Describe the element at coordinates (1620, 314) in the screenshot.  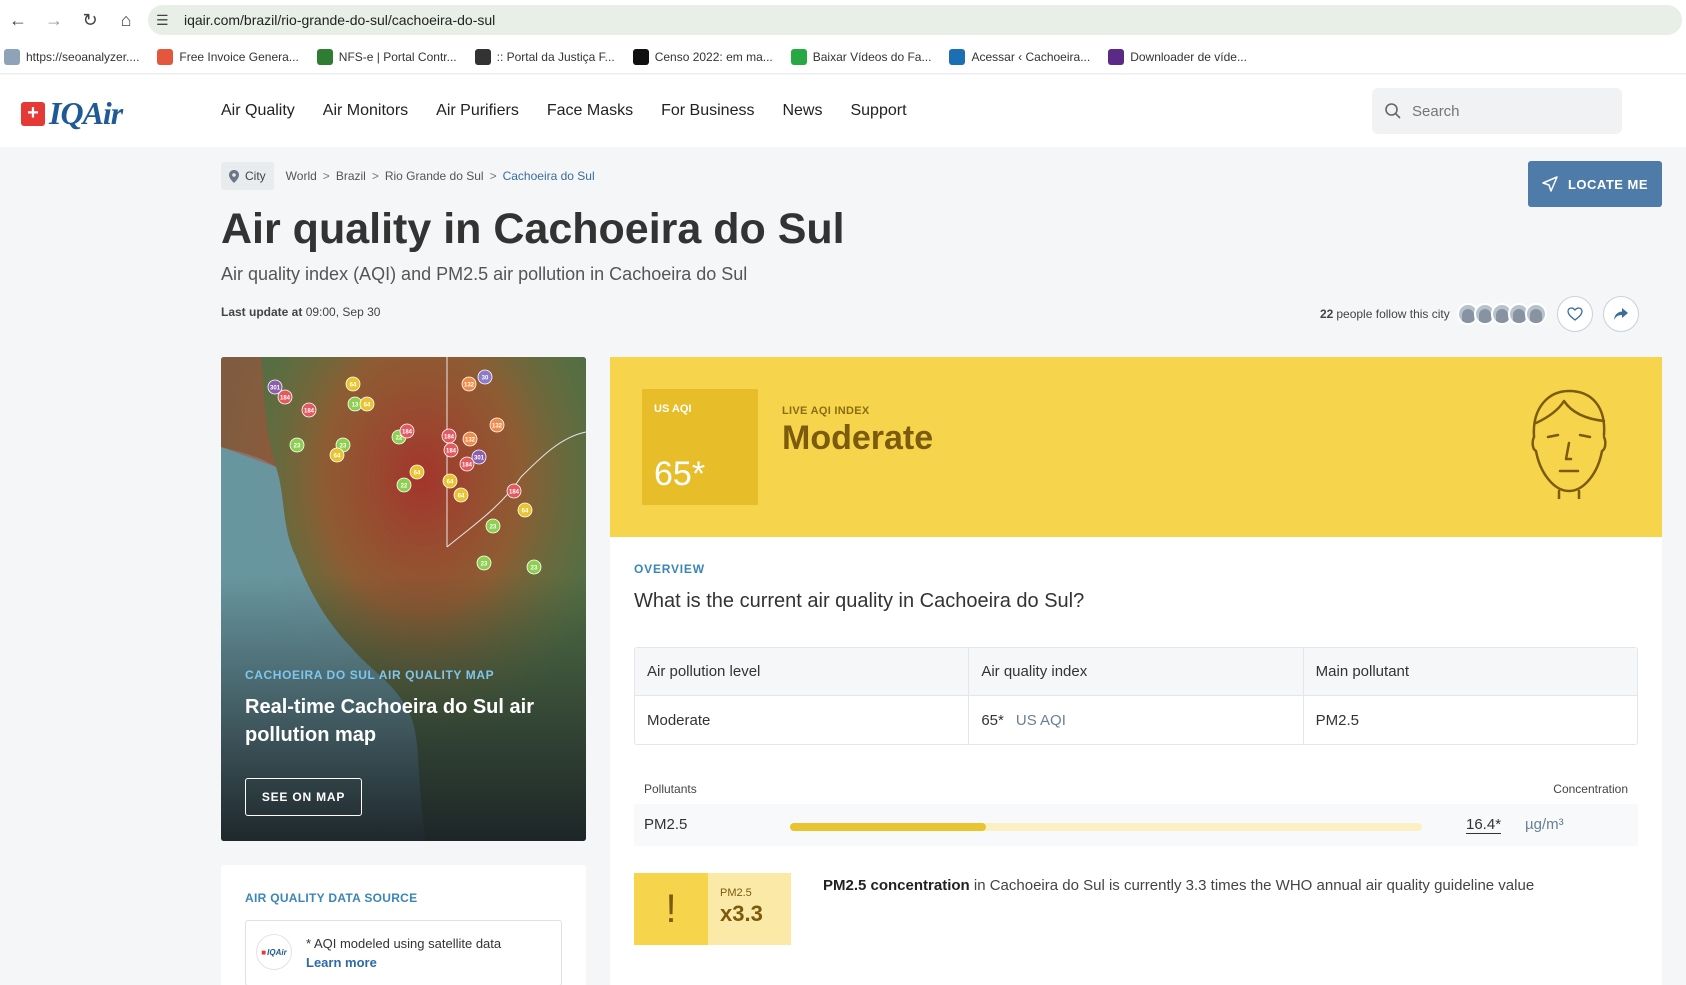
I see `share-button` at that location.